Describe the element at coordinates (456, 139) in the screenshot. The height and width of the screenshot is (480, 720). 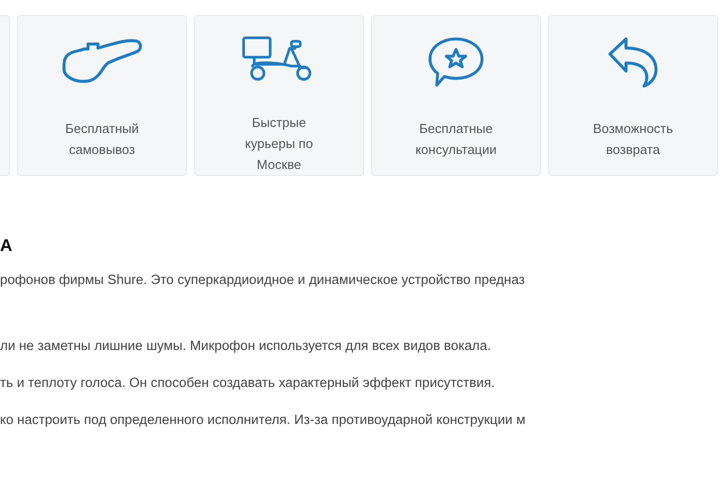
I see `feature-label: Бесплатные консультации` at that location.